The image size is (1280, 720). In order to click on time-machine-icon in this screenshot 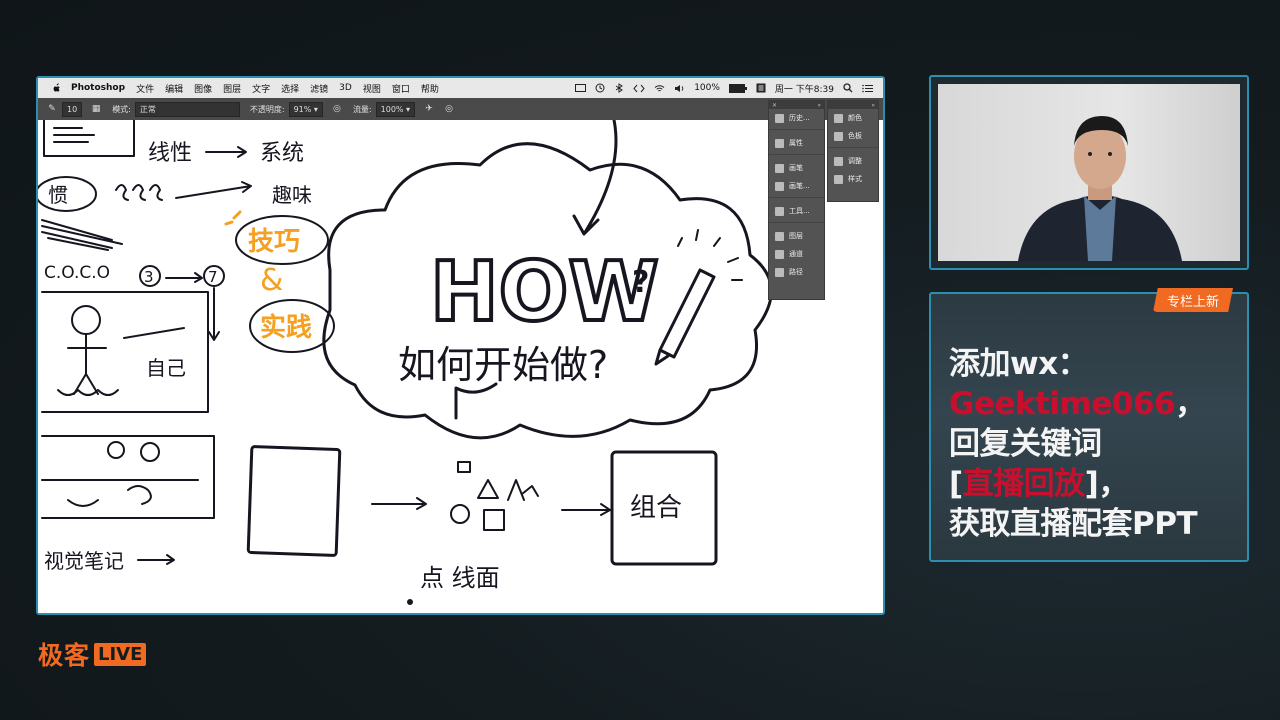, I will do `click(600, 88)`.